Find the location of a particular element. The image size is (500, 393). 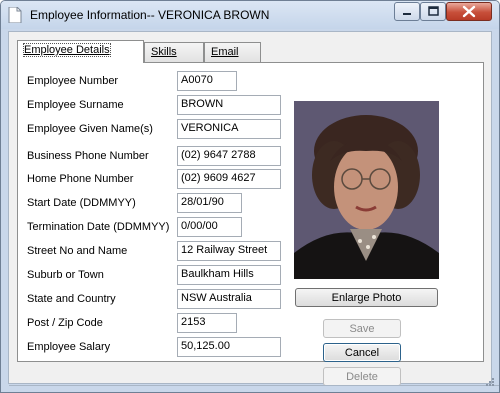

employee-photo is located at coordinates (366, 190).